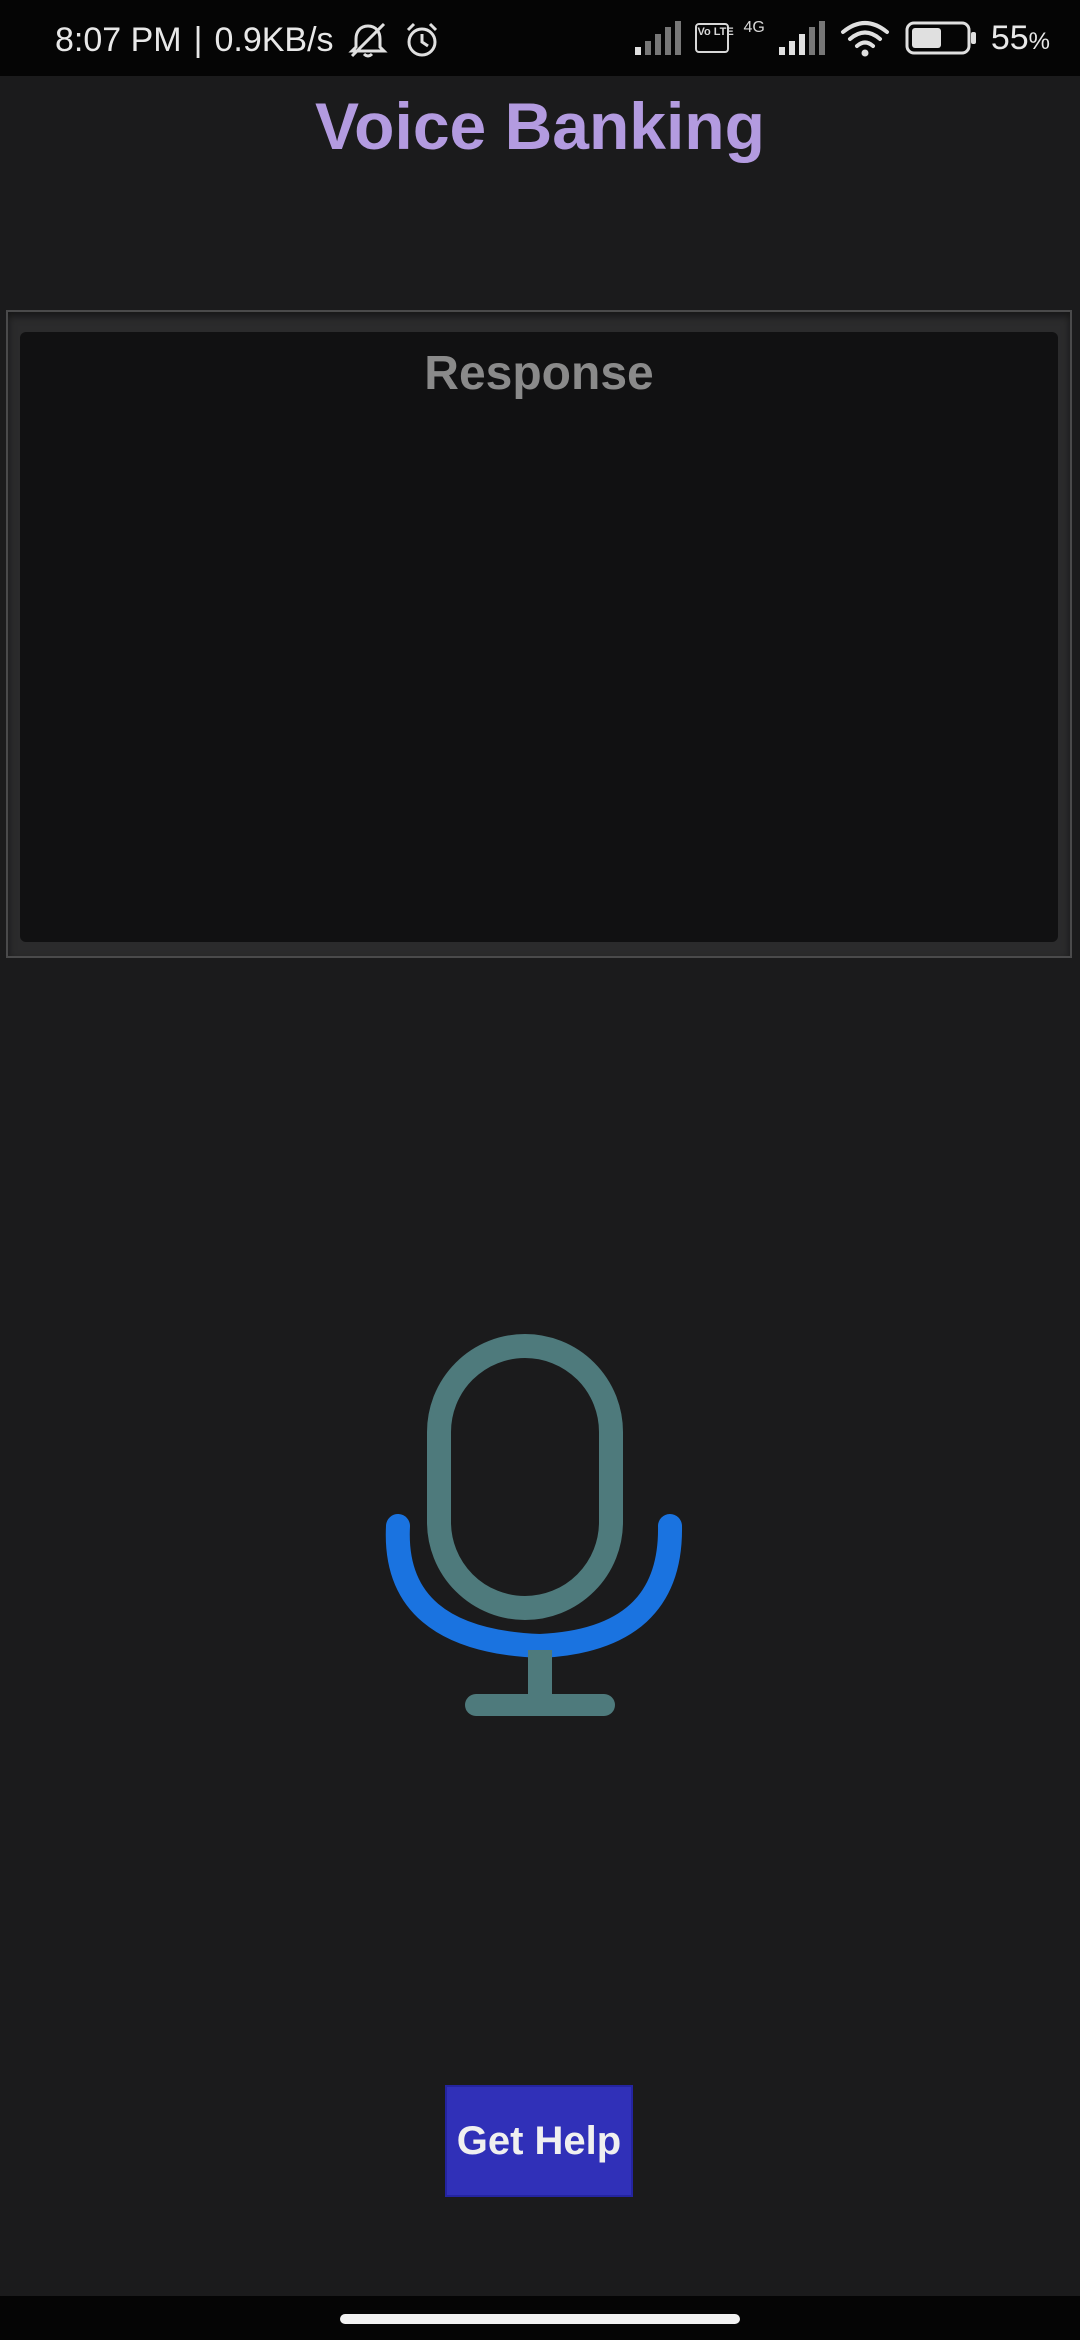  Describe the element at coordinates (926, 38) in the screenshot. I see `battery-fill` at that location.